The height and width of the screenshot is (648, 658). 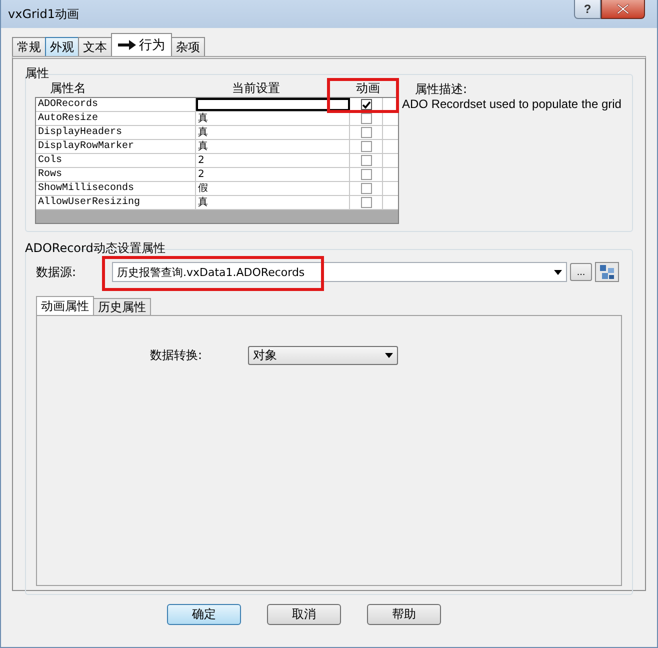 What do you see at coordinates (512, 104) in the screenshot?
I see `description-text: ADO Recordset used to populate the grid` at bounding box center [512, 104].